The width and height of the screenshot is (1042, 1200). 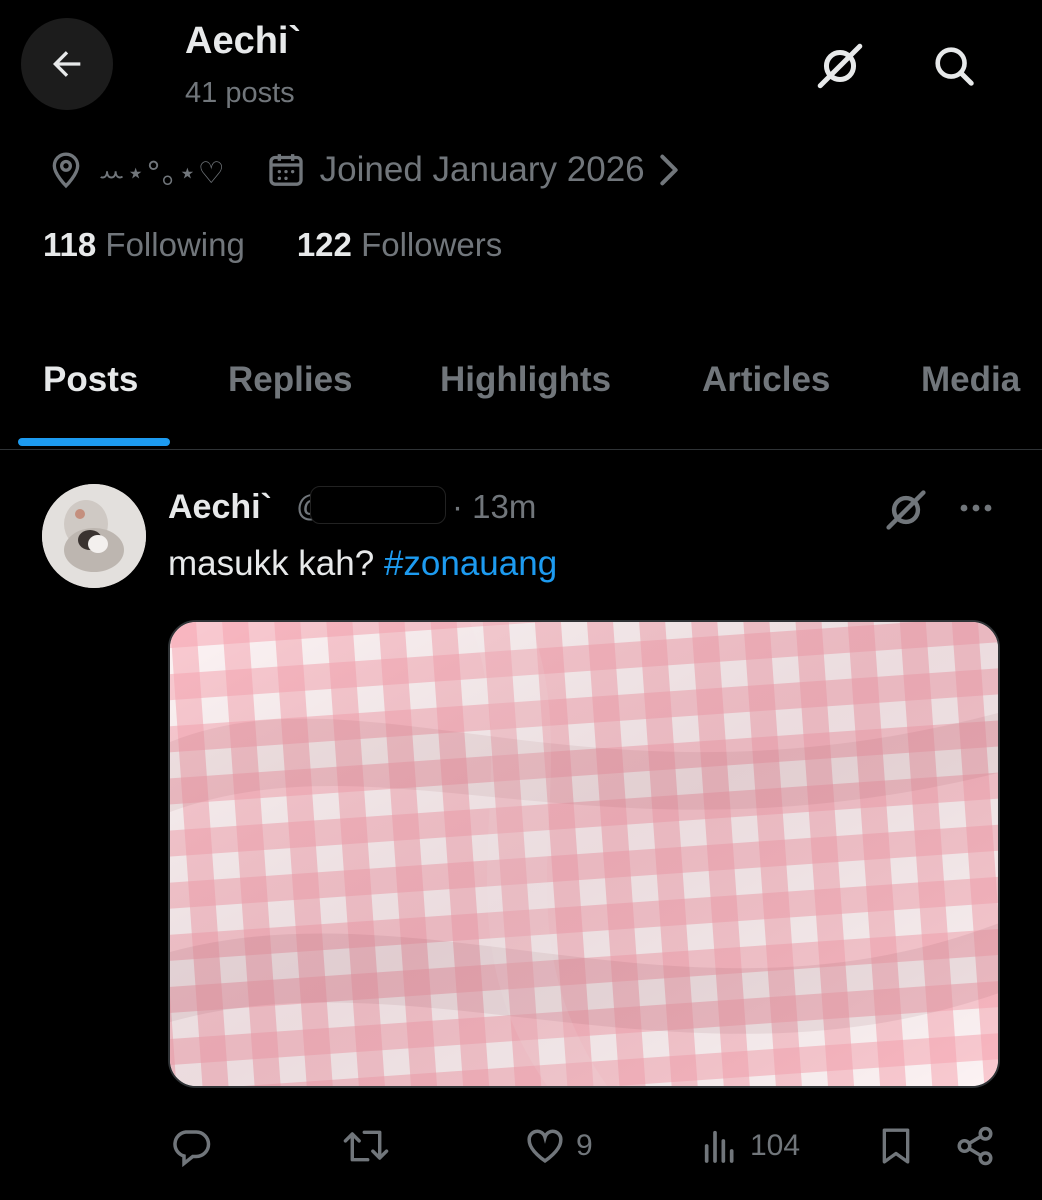 I want to click on post-author: Aechi`, so click(x=220, y=507).